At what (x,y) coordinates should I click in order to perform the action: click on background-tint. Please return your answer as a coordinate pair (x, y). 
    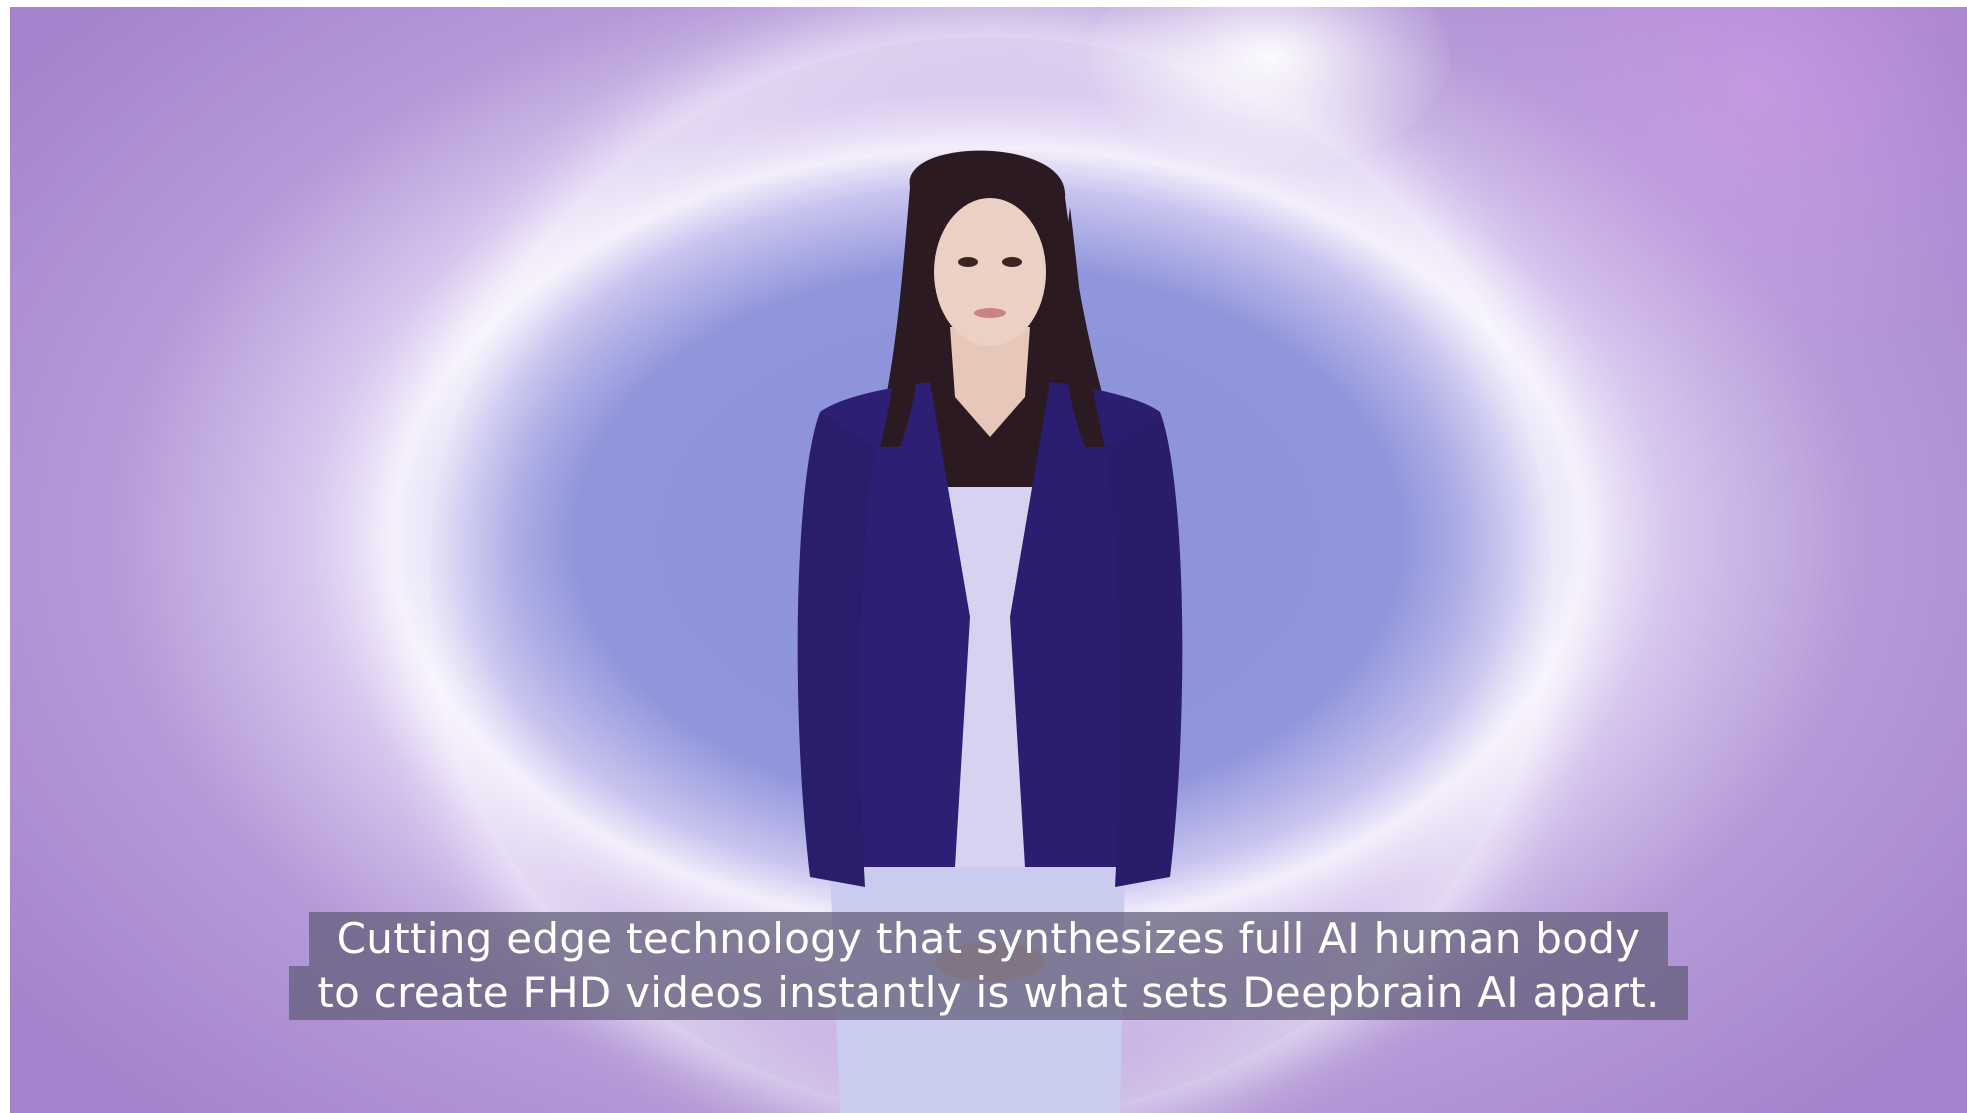
    Looking at the image, I should click on (1707, 197).